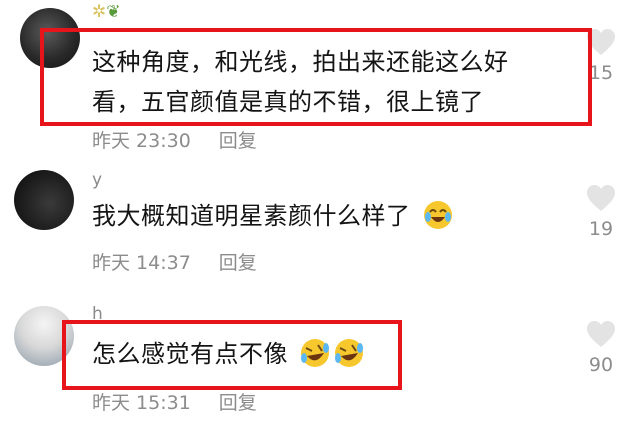  Describe the element at coordinates (601, 212) in the screenshot. I see `like-button: 19` at that location.